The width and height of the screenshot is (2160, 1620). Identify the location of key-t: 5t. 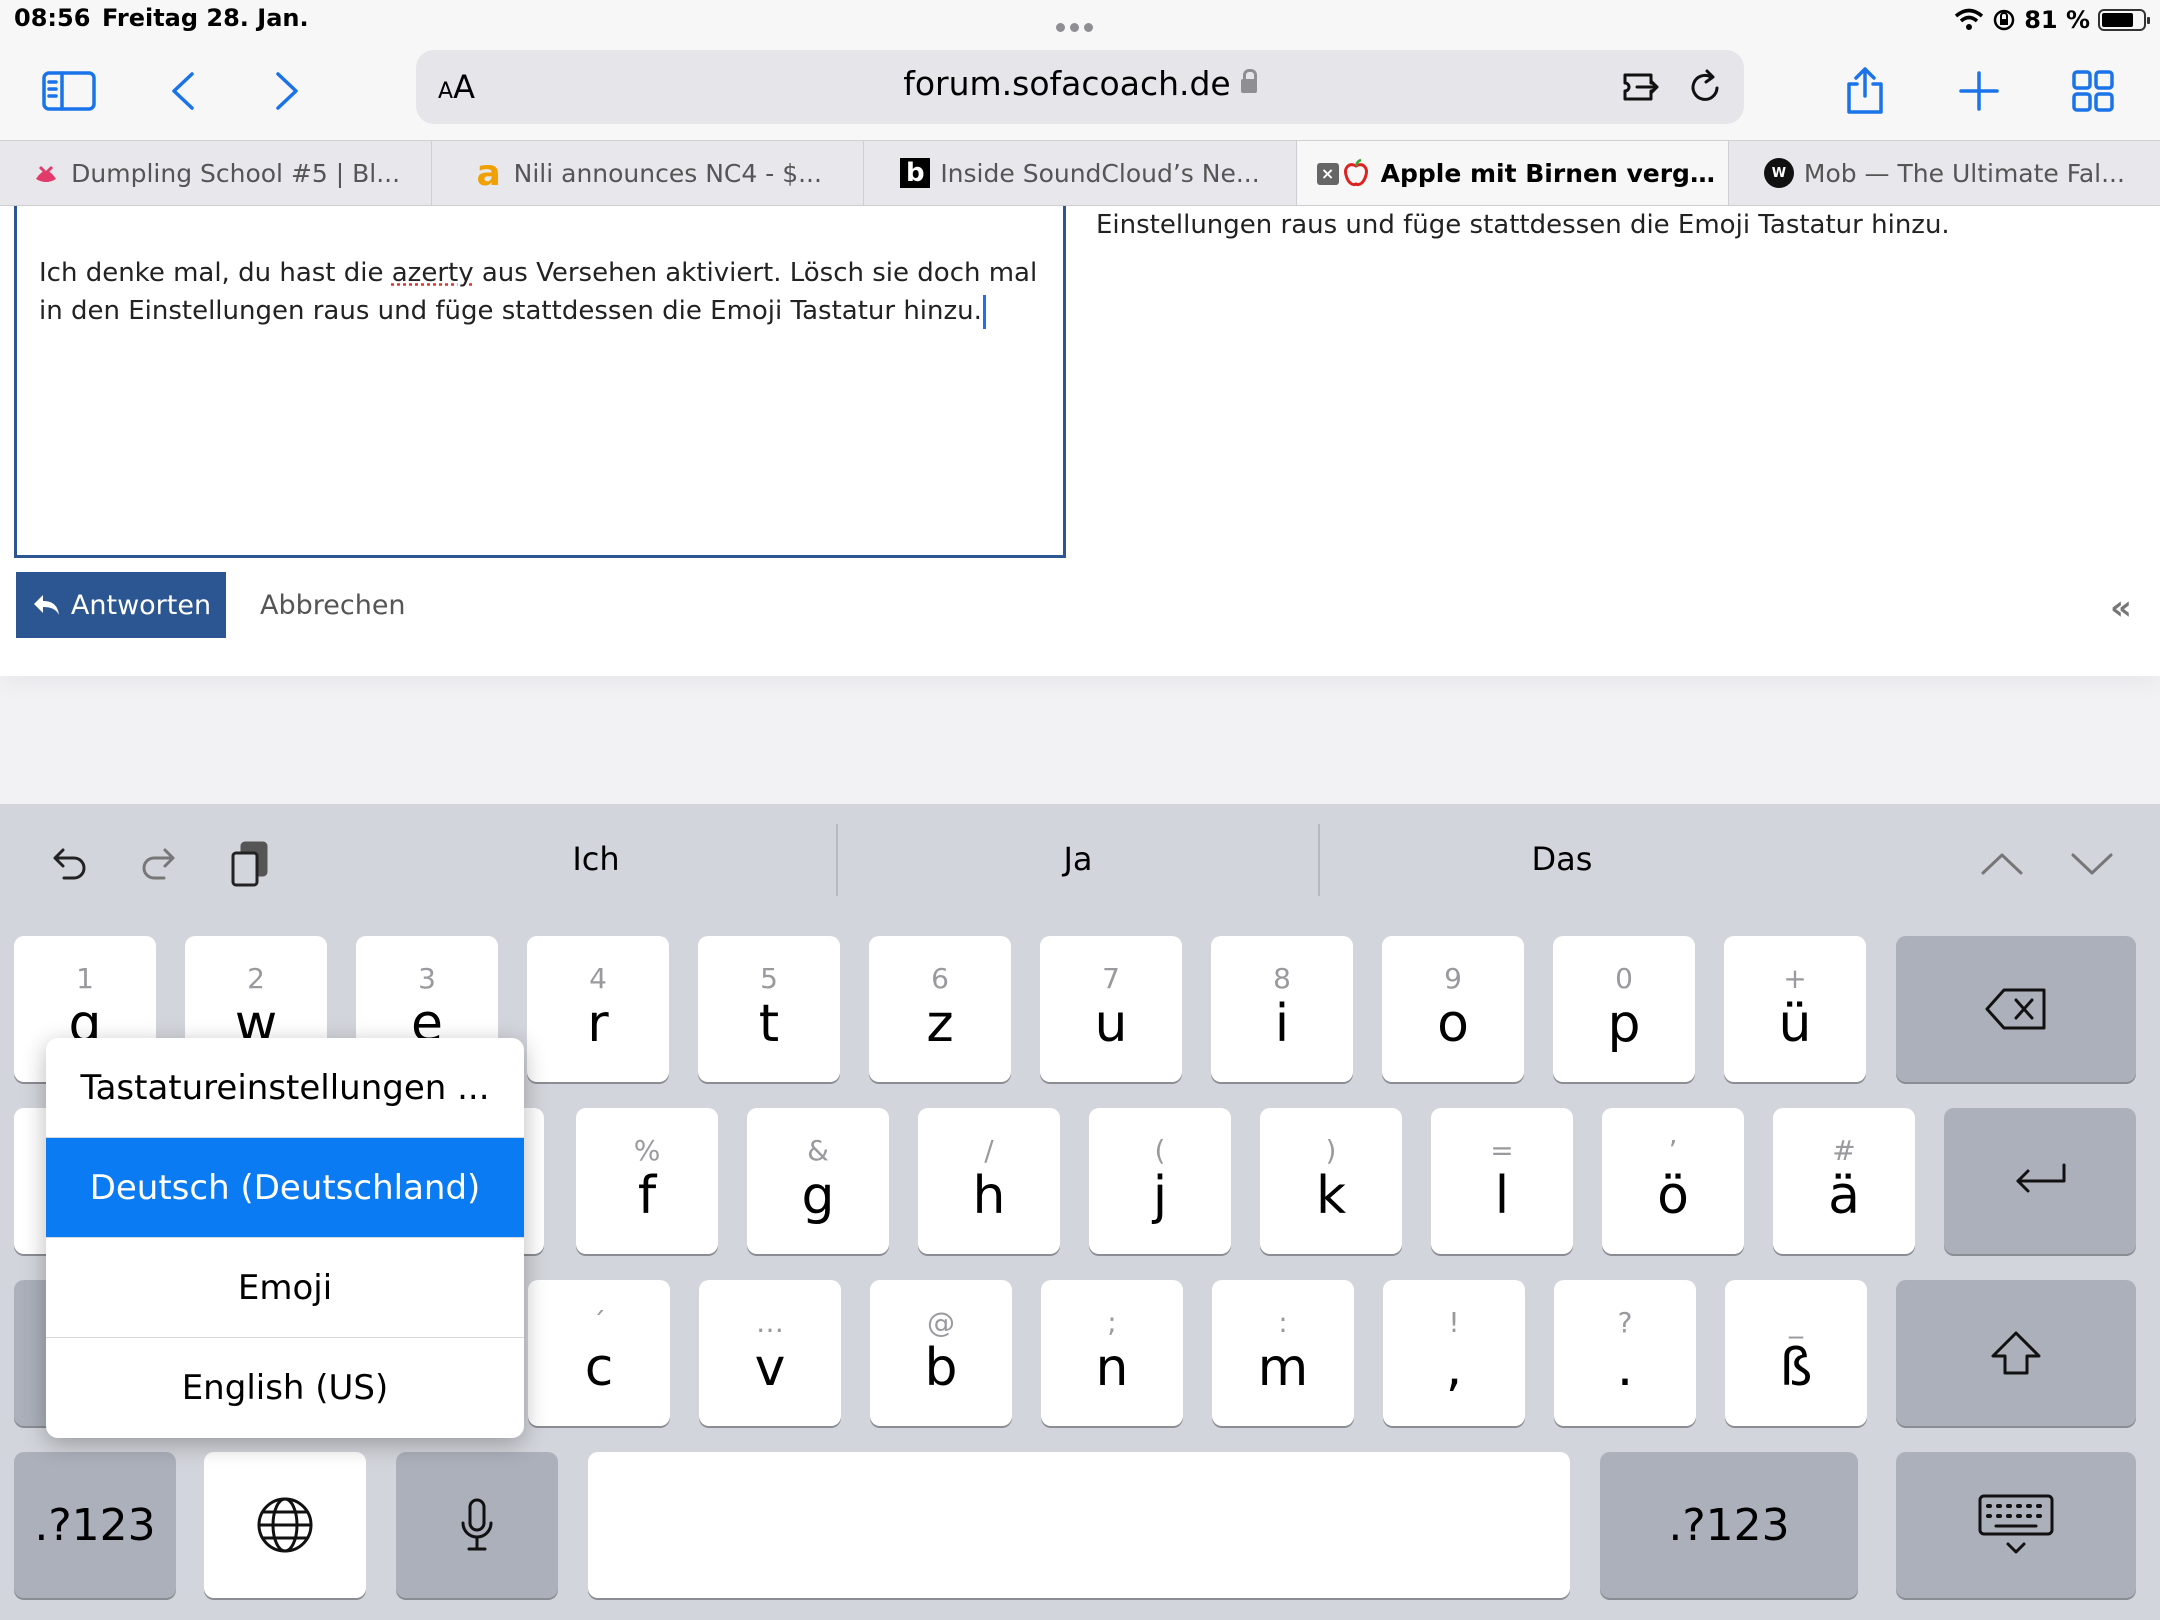
(769, 1009).